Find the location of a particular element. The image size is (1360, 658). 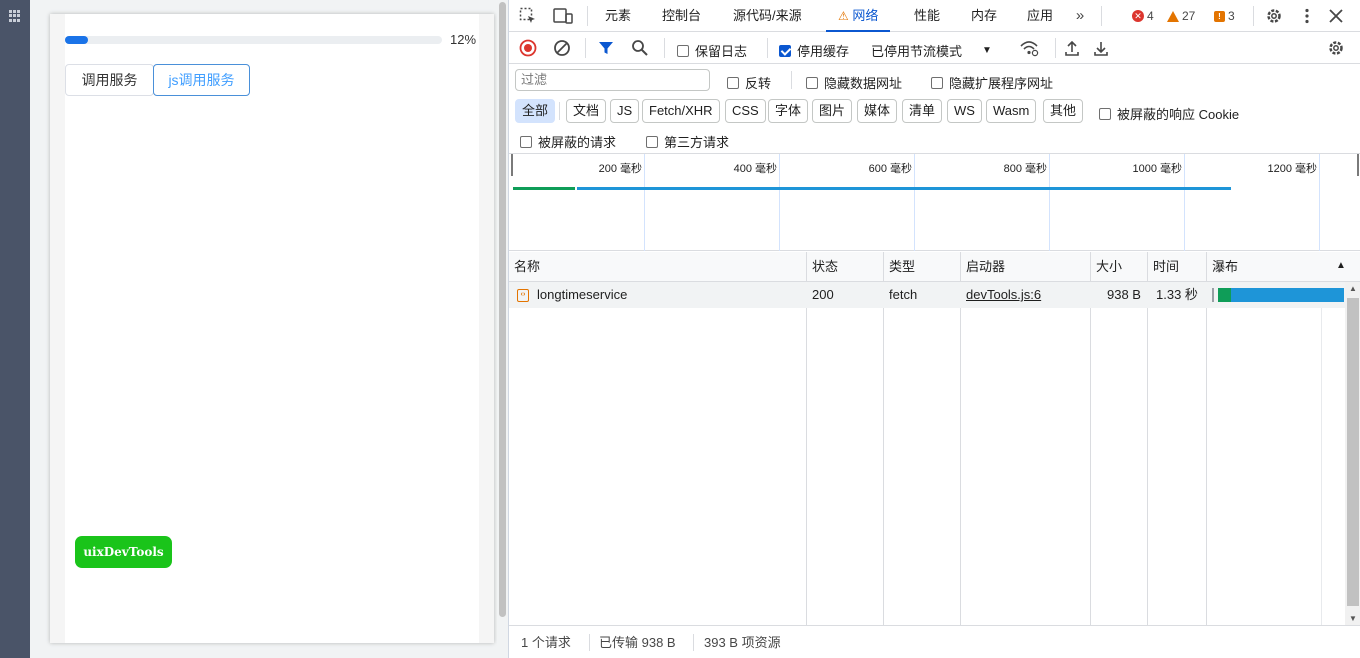

throttling-select: 已停用节流模式 ▼ is located at coordinates (931, 50).